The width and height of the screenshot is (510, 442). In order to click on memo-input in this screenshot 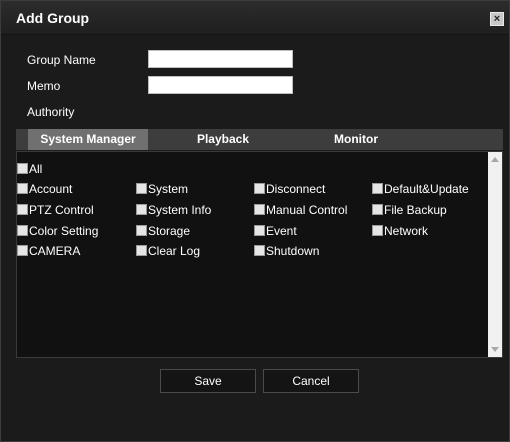, I will do `click(220, 85)`.